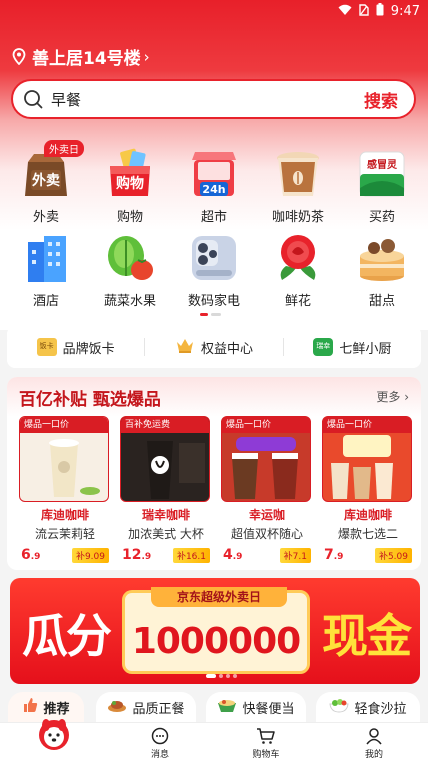 Image resolution: width=428 pixels, height=762 pixels. What do you see at coordinates (130, 174) in the screenshot?
I see `shopping-bag-icon: 购物` at bounding box center [130, 174].